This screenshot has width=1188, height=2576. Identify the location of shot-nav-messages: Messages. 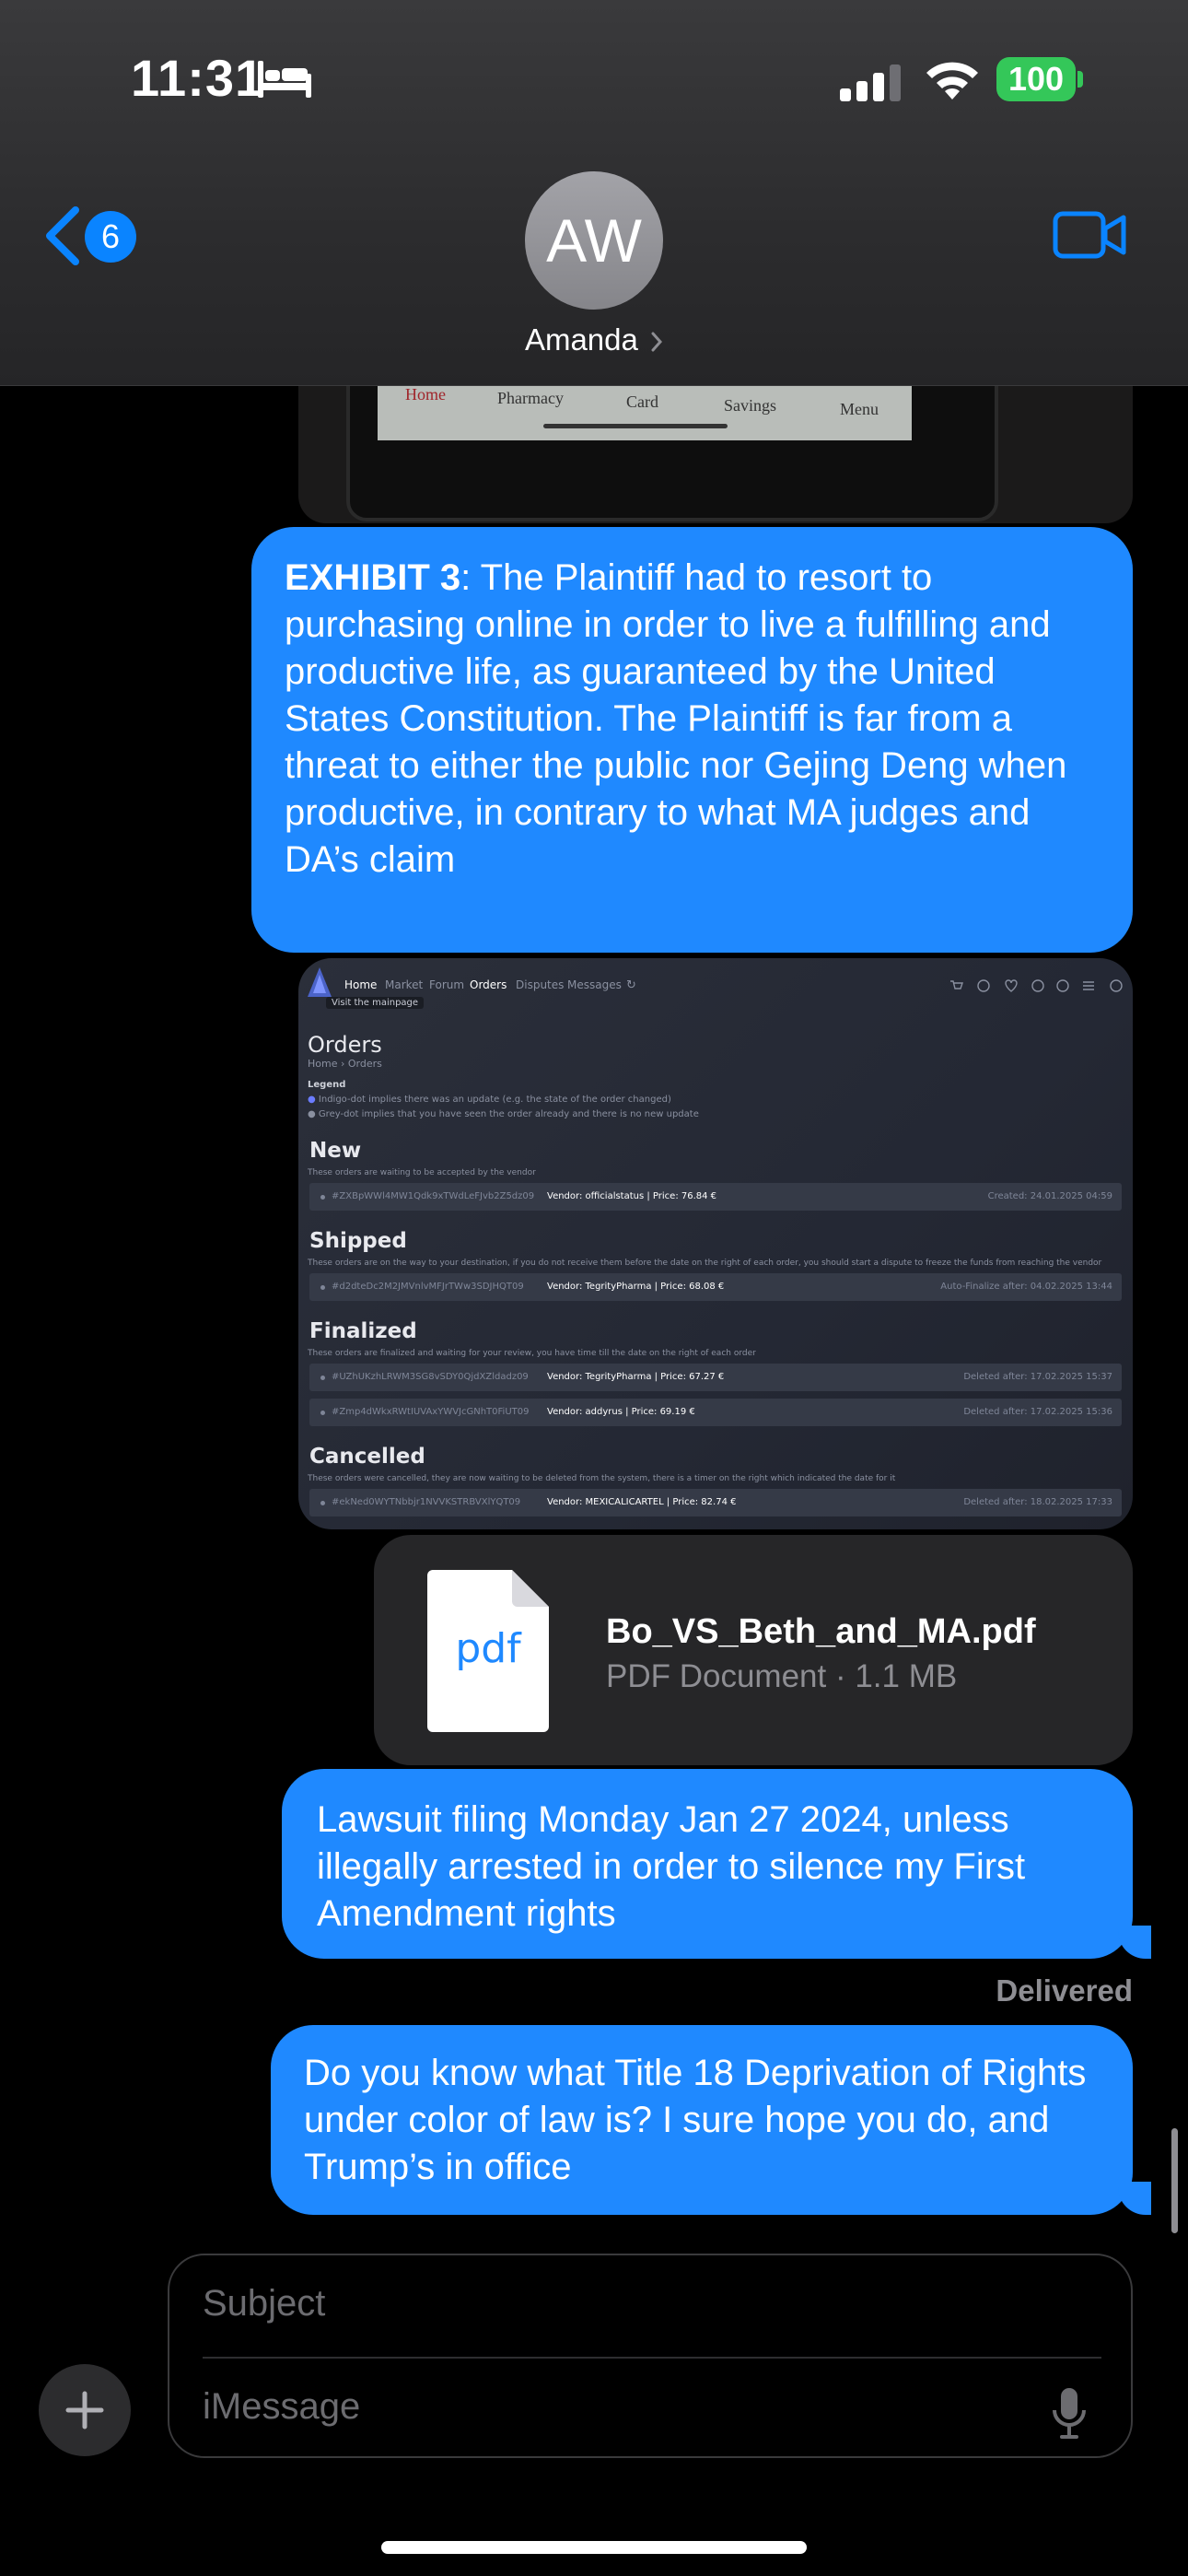
(594, 984).